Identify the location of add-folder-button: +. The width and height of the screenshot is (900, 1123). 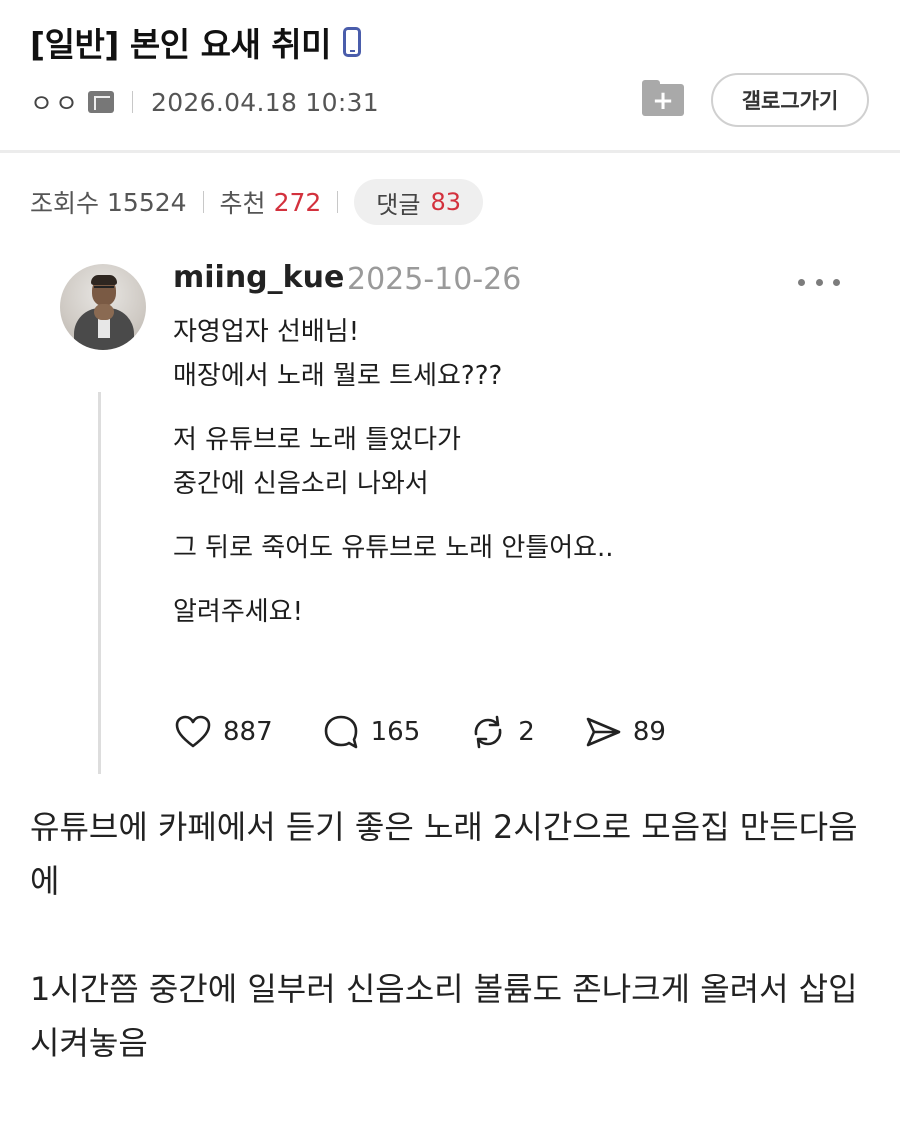
(663, 100).